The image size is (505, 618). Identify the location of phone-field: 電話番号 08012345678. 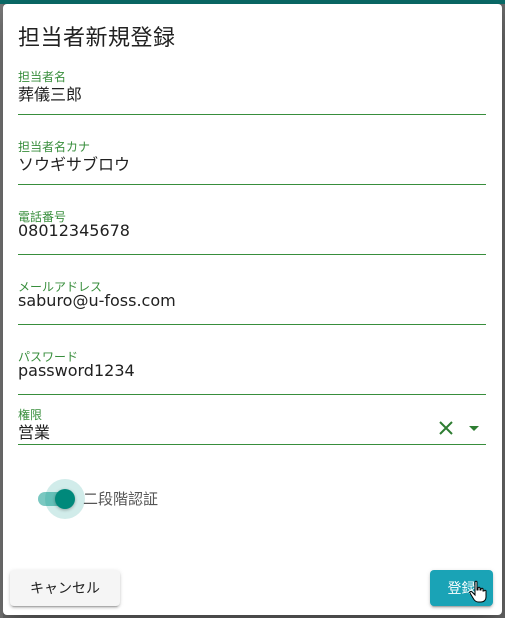
(252, 232).